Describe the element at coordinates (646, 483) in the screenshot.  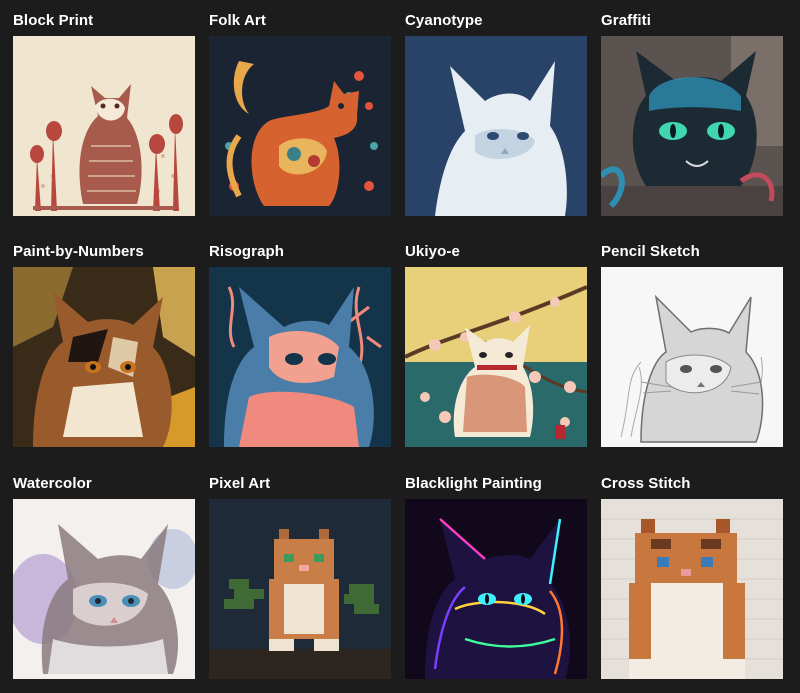
I see `style-label: Cross Stitch` at that location.